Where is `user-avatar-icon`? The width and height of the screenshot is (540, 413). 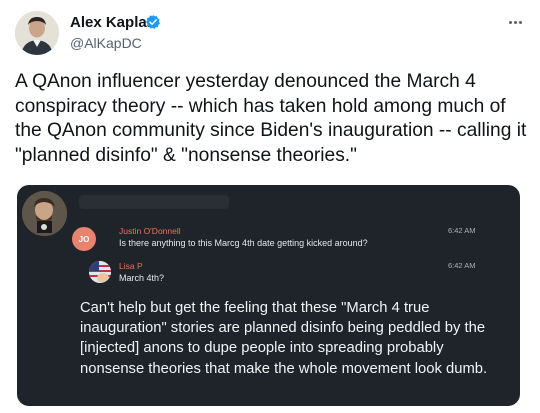 user-avatar-icon is located at coordinates (37, 33).